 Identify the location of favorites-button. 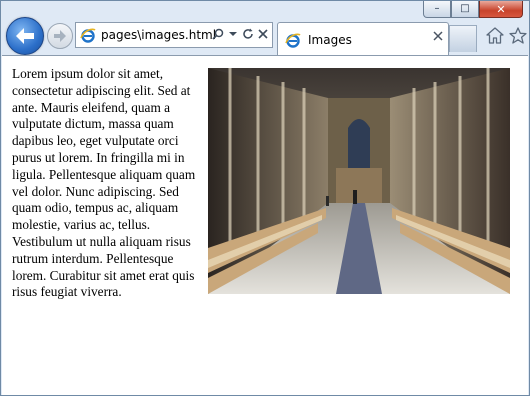
(518, 35).